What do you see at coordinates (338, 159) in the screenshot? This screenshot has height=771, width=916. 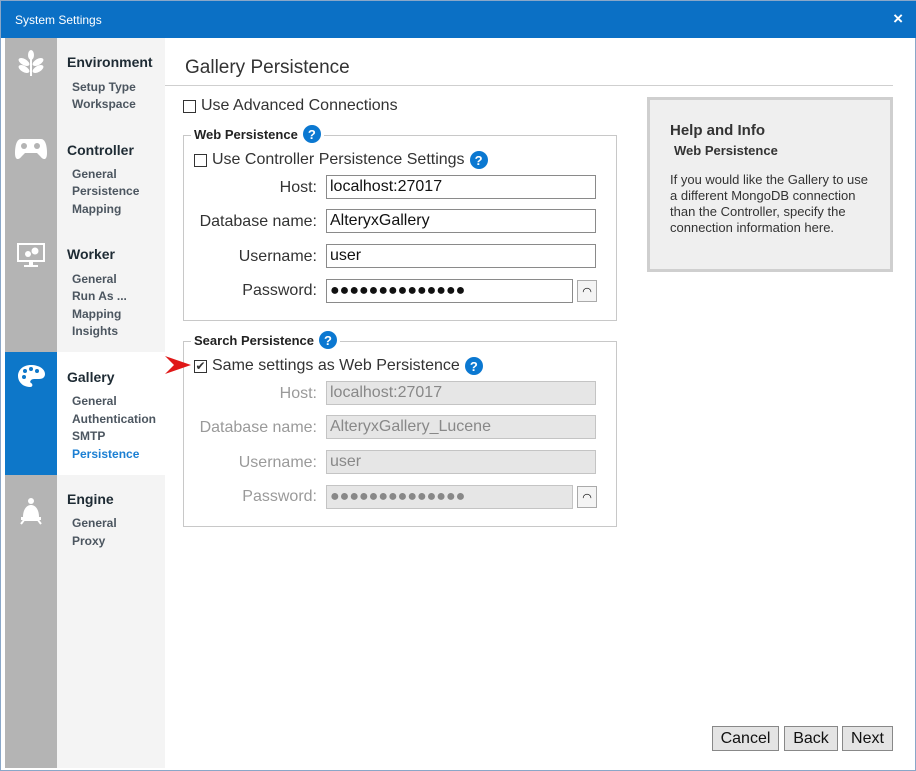 I see `checkbox-label: Use Controller Persistence Settings` at bounding box center [338, 159].